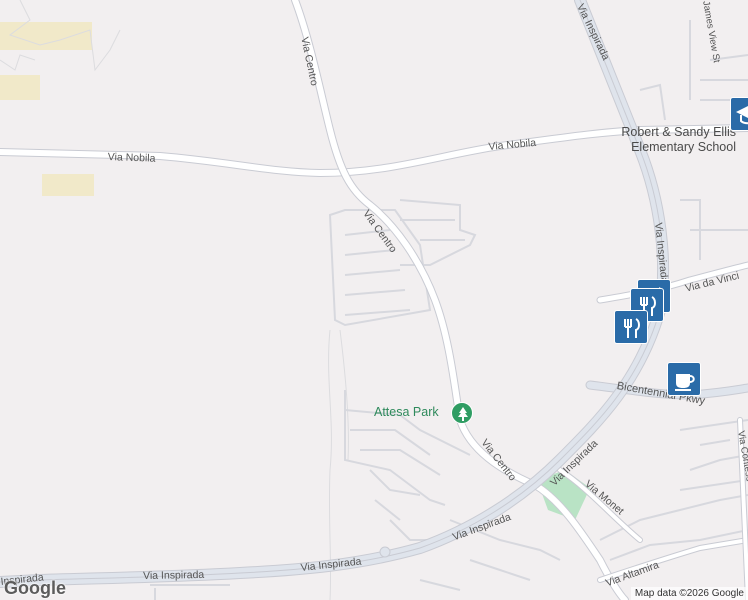 This screenshot has height=600, width=748. I want to click on school-name-line2: Elementary School, so click(683, 147).